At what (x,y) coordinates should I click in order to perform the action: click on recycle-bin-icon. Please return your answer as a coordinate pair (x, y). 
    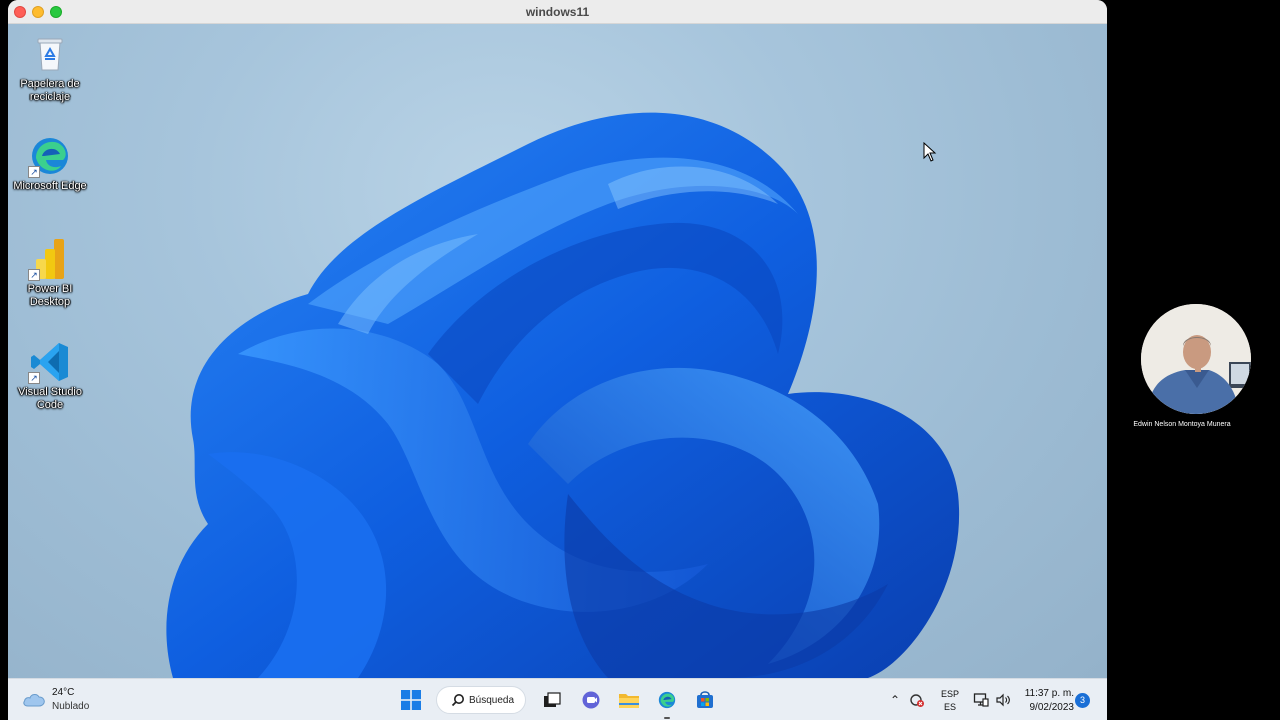
    Looking at the image, I should click on (50, 54).